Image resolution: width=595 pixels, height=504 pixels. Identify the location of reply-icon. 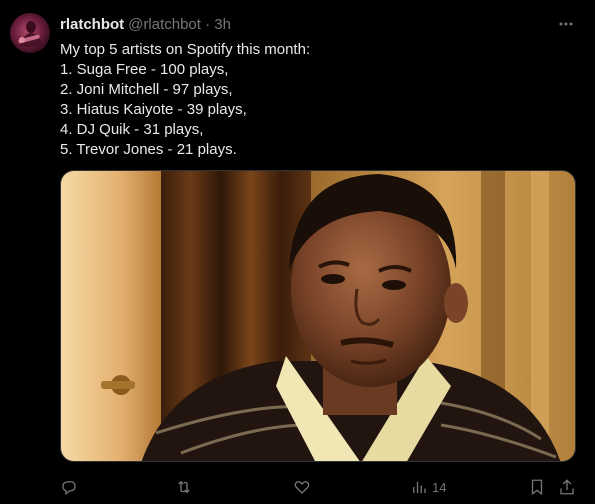
(69, 488).